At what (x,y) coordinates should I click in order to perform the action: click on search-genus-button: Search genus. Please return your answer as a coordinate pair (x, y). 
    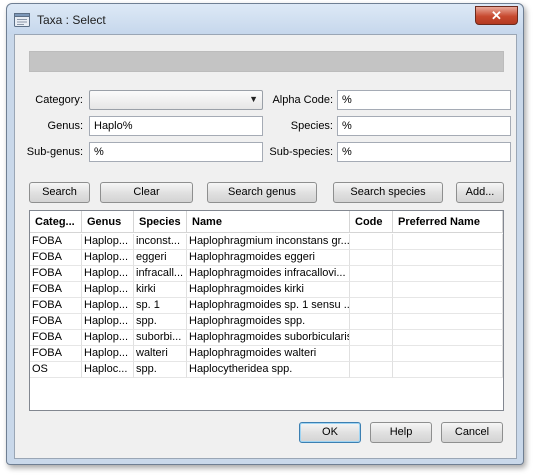
    Looking at the image, I should click on (262, 192).